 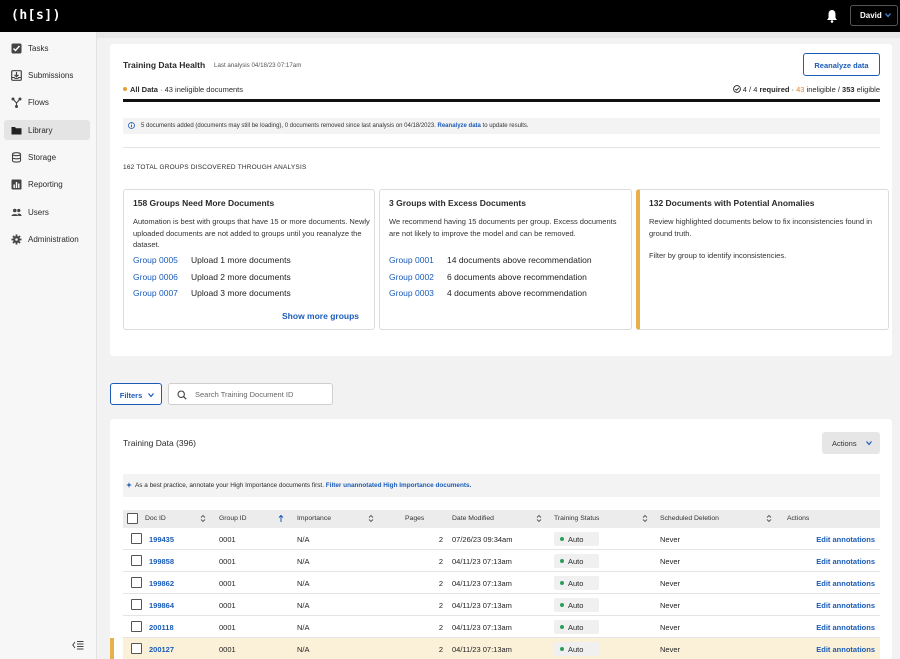 I want to click on search-input, so click(x=260, y=394).